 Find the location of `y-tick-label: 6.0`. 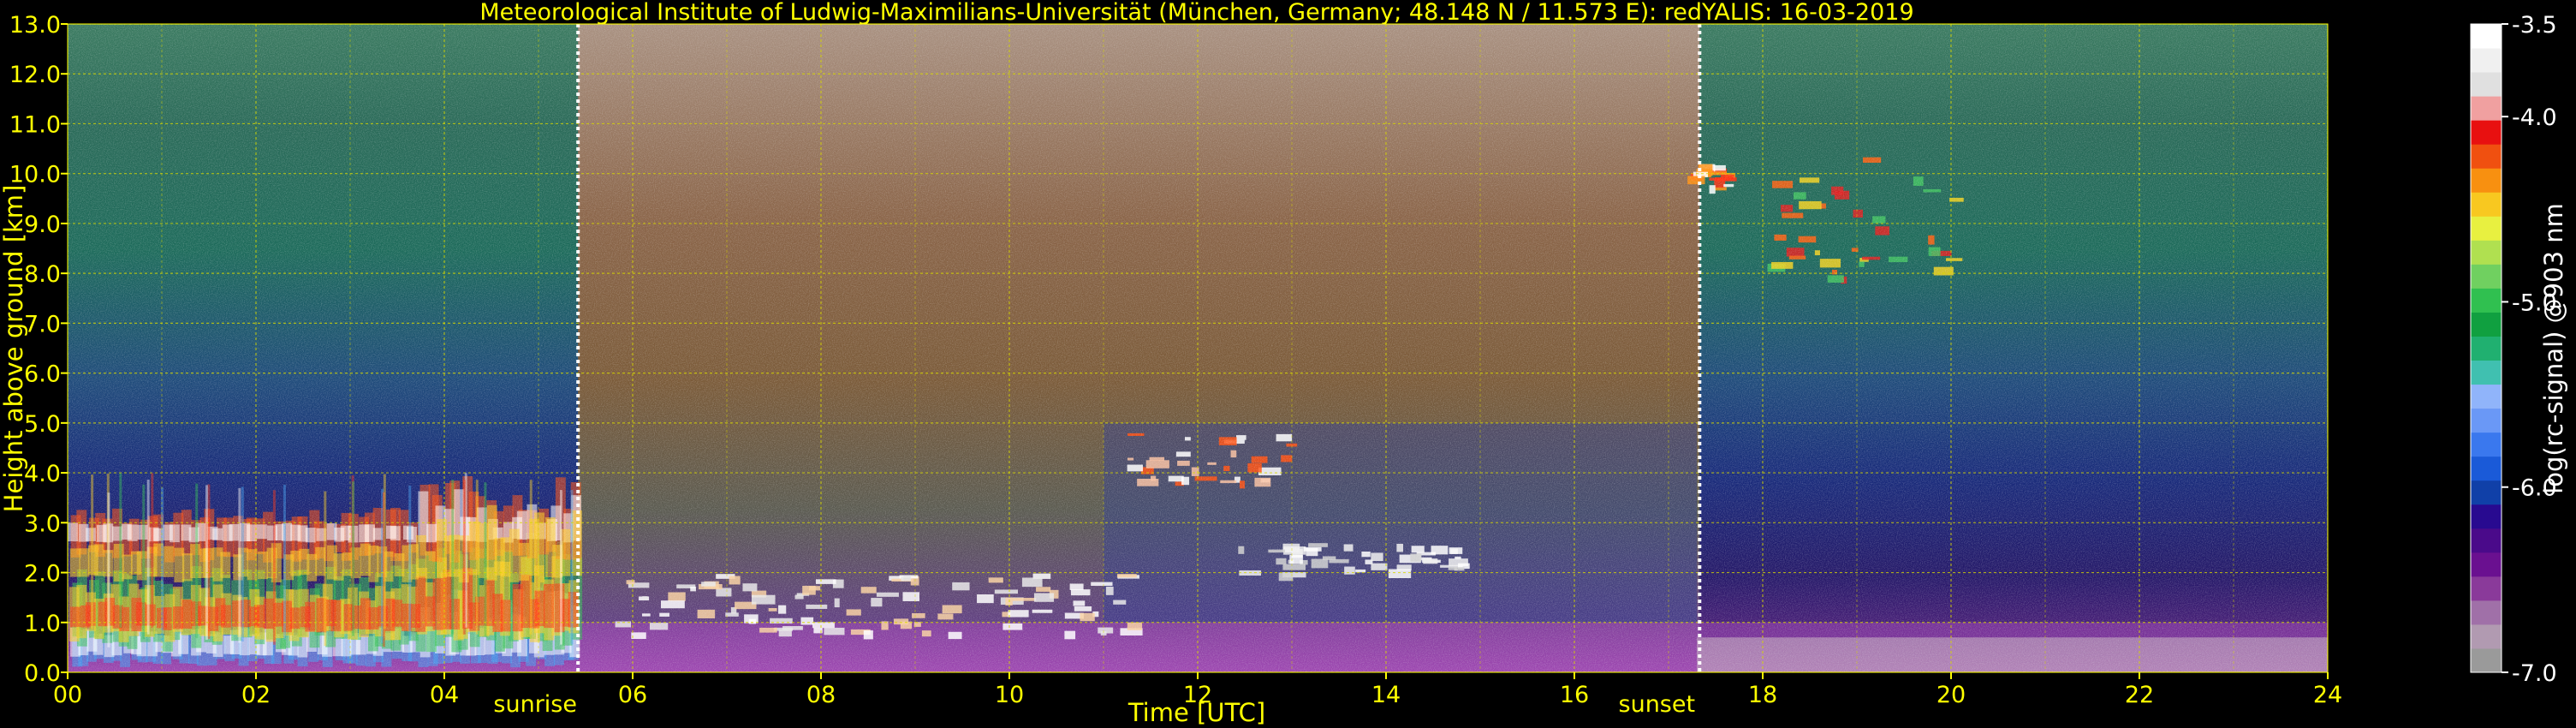

y-tick-label: 6.0 is located at coordinates (42, 374).